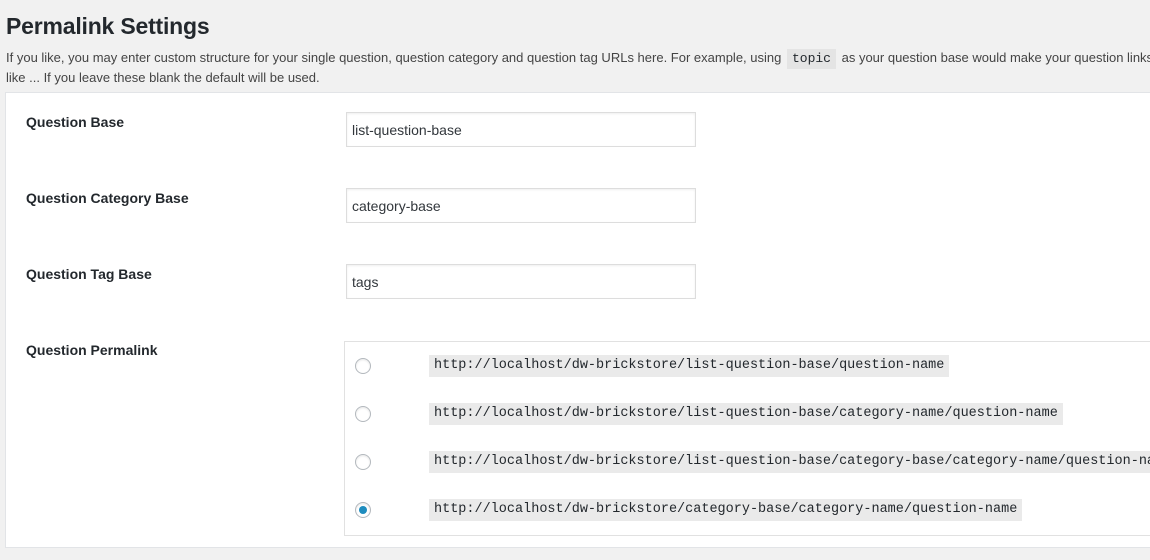 The width and height of the screenshot is (1150, 560). I want to click on question-base-input, so click(521, 129).